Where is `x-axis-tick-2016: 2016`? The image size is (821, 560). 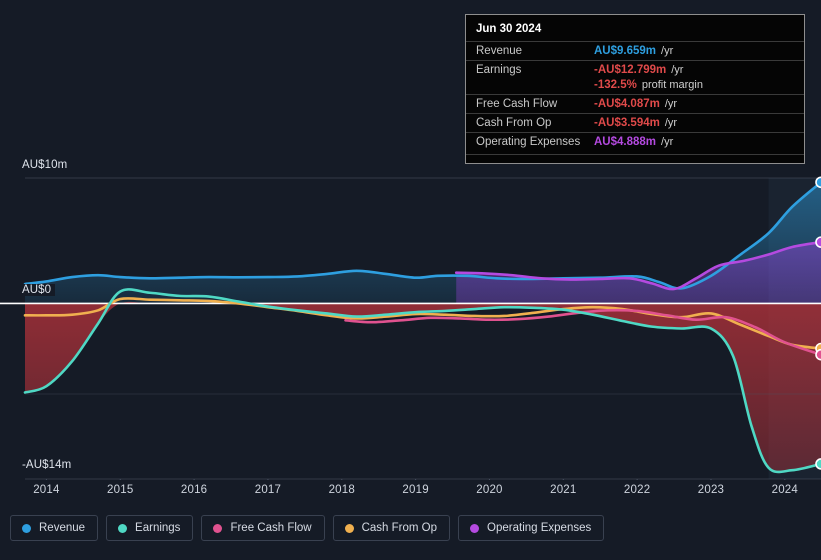 x-axis-tick-2016: 2016 is located at coordinates (194, 490).